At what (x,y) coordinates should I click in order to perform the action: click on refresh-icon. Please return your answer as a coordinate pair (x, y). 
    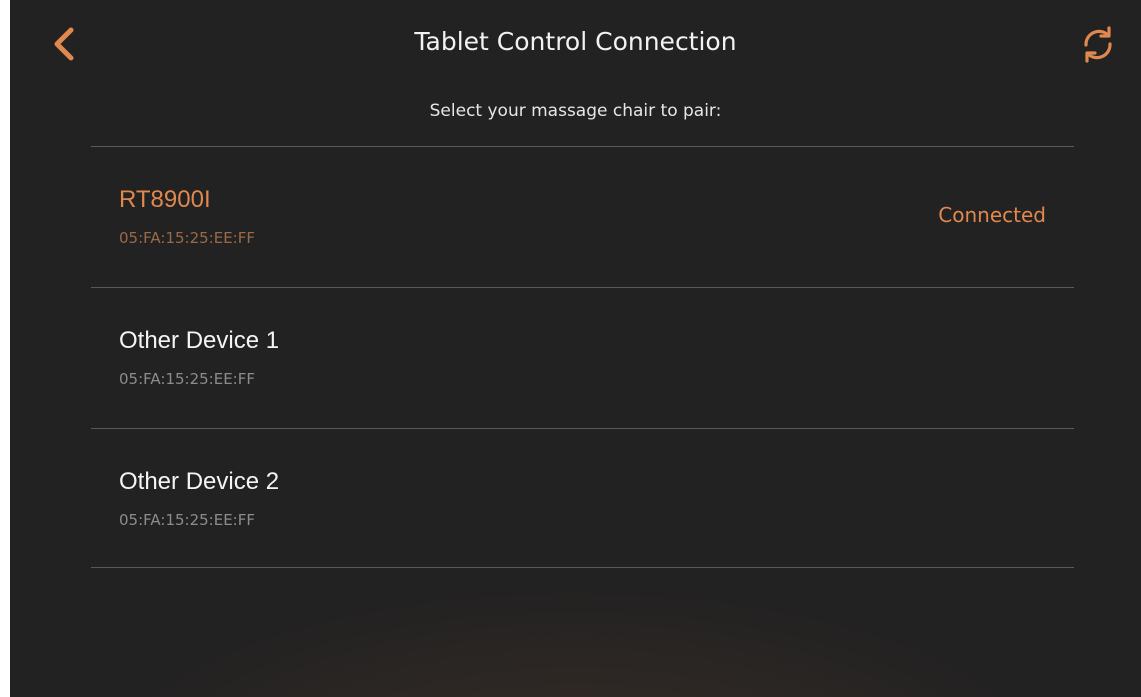
    Looking at the image, I should click on (1098, 44).